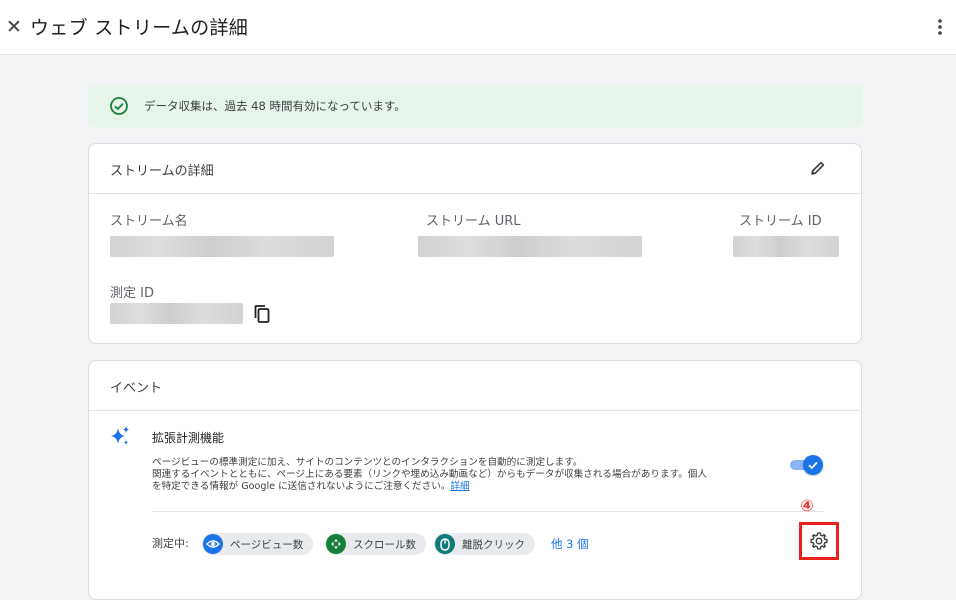 This screenshot has width=956, height=600. I want to click on chip-scrolls: スクロール数, so click(375, 544).